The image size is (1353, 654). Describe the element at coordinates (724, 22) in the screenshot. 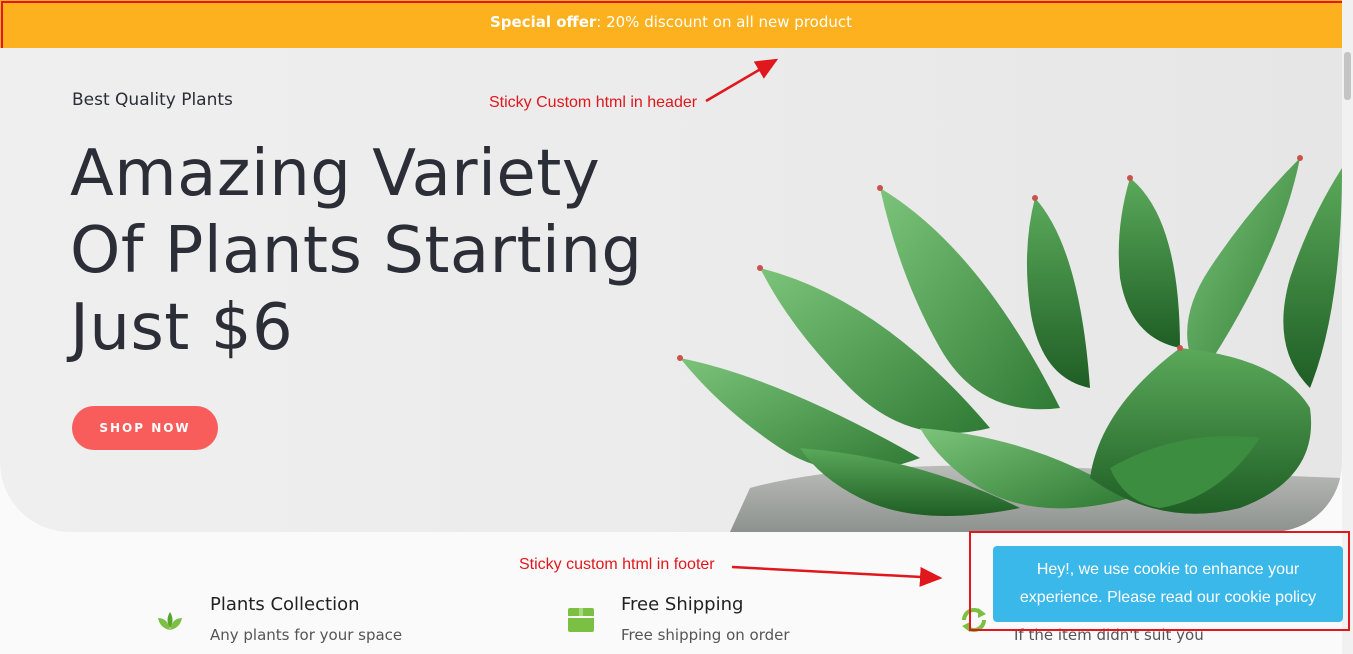

I see `offer-text: : 20% discount on all new product` at that location.